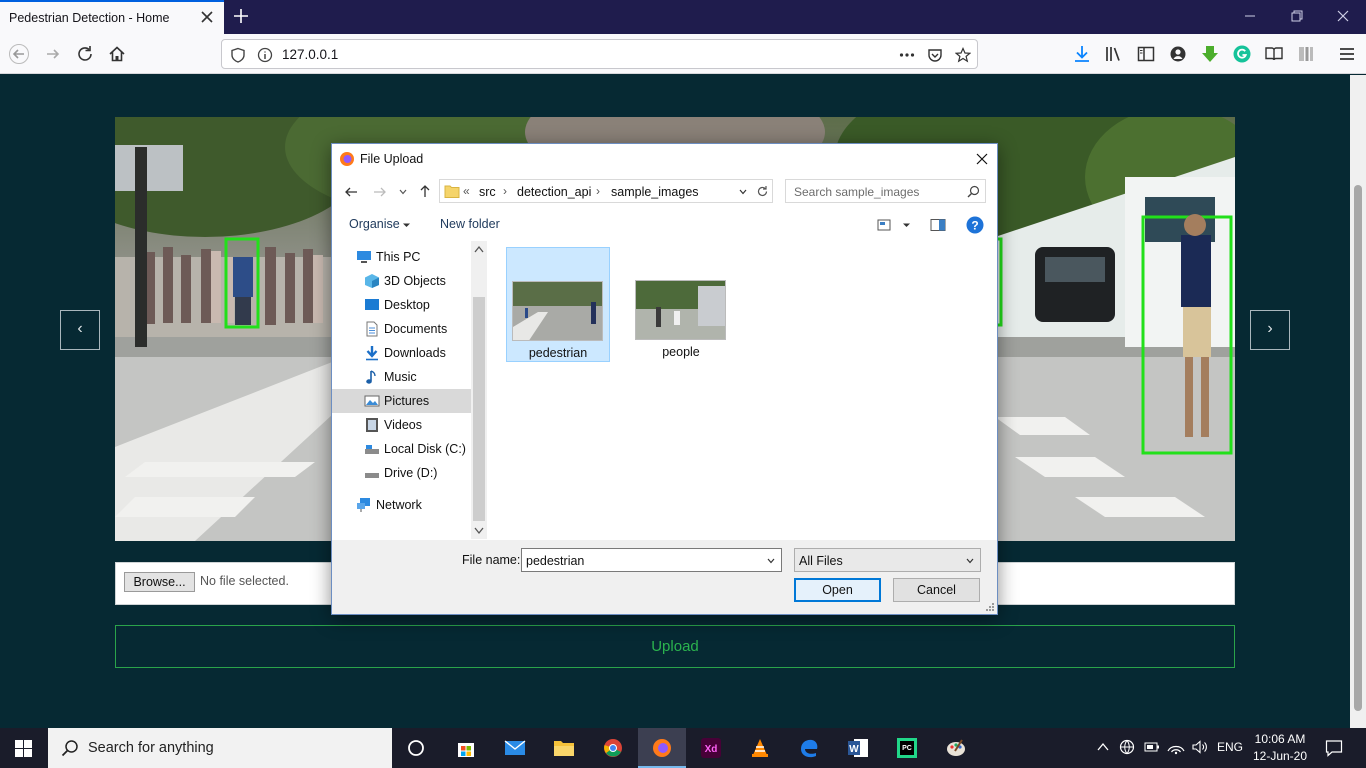 The image size is (1366, 768). I want to click on tree-item-3d-objects: 3D Objects, so click(401, 281).